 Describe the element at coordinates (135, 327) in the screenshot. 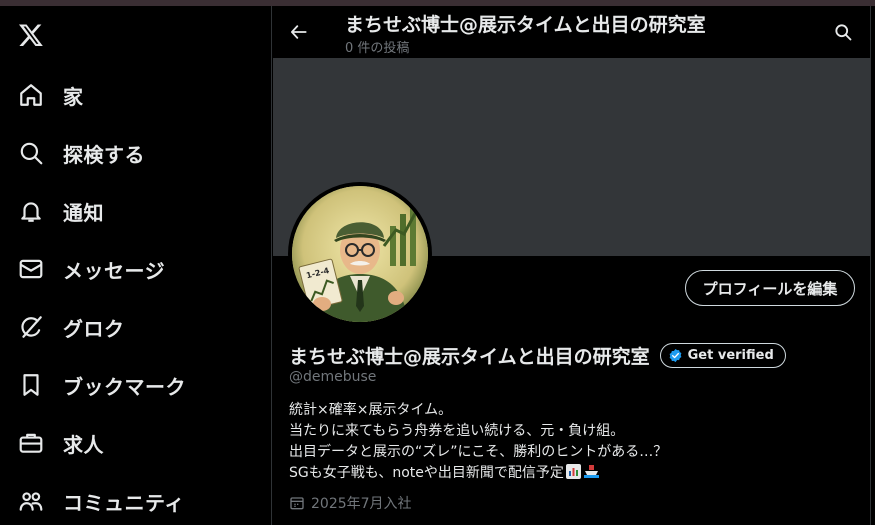

I see `sidebar-item-grok: グロク` at that location.